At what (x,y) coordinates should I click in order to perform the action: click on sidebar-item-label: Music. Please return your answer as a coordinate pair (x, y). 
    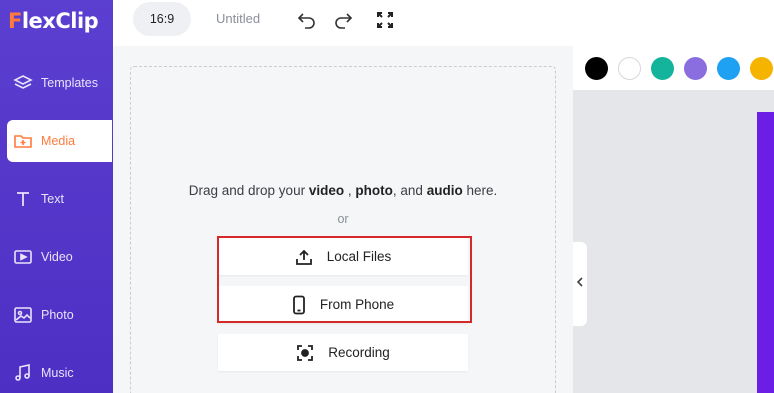
    Looking at the image, I should click on (57, 373).